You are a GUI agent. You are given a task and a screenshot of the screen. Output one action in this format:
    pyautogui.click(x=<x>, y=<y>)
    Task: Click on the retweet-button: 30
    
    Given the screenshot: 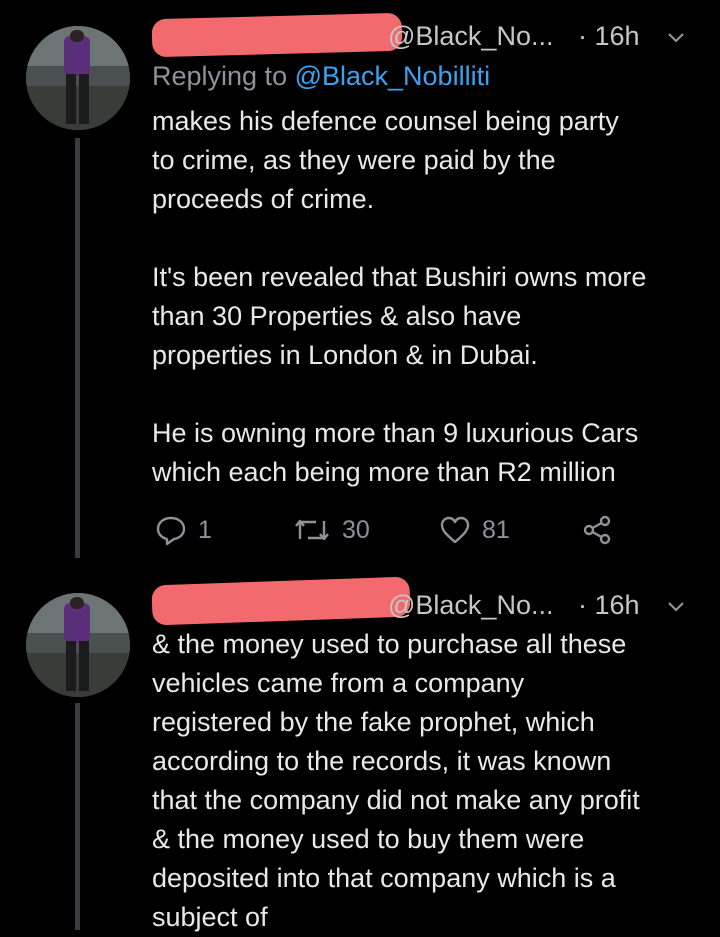 What is the action you would take?
    pyautogui.click(x=331, y=530)
    